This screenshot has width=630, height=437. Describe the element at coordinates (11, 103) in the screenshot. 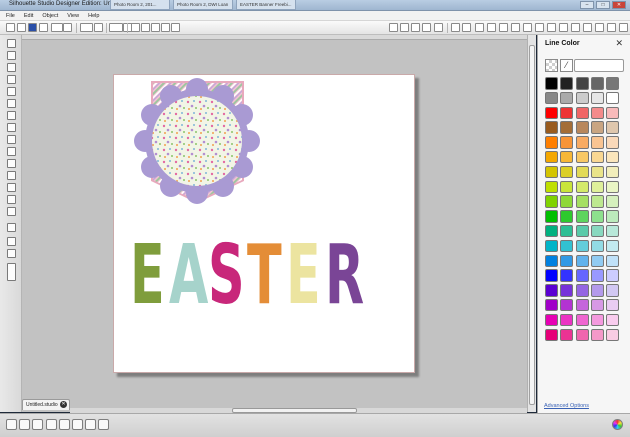

I see `rectangle-tool-icon` at that location.